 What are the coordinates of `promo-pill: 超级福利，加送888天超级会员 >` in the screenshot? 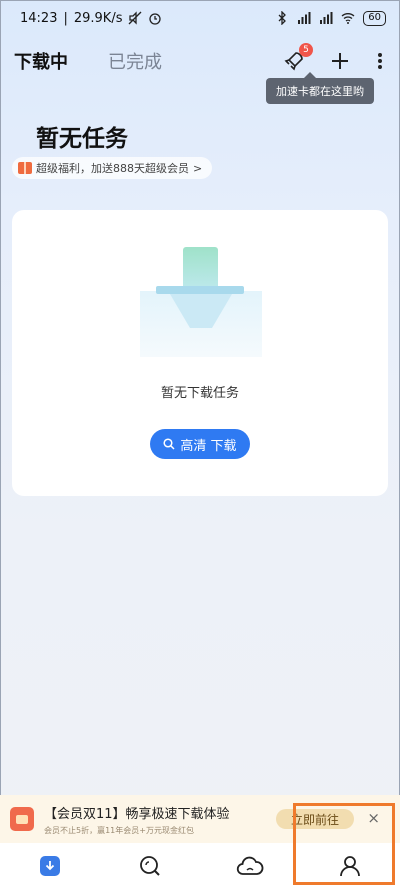 It's located at (112, 168).